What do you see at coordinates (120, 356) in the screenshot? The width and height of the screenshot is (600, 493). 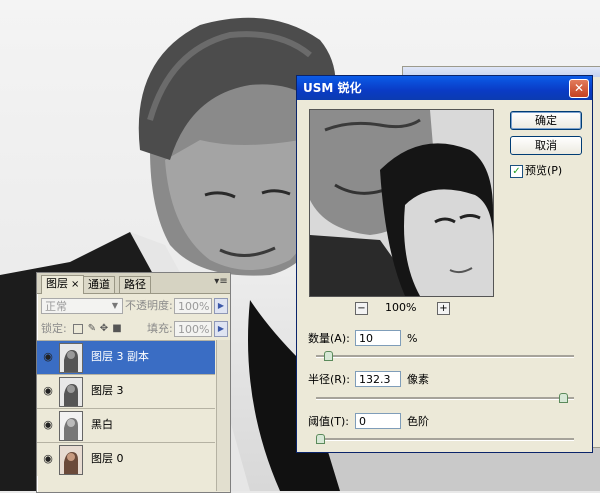 I see `layer-name: 图层 3 副本` at bounding box center [120, 356].